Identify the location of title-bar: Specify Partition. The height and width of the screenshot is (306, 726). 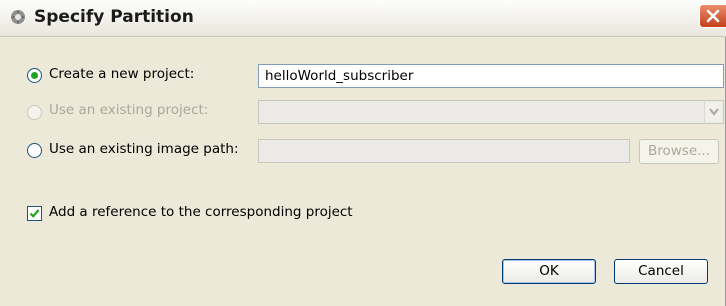
(363, 18).